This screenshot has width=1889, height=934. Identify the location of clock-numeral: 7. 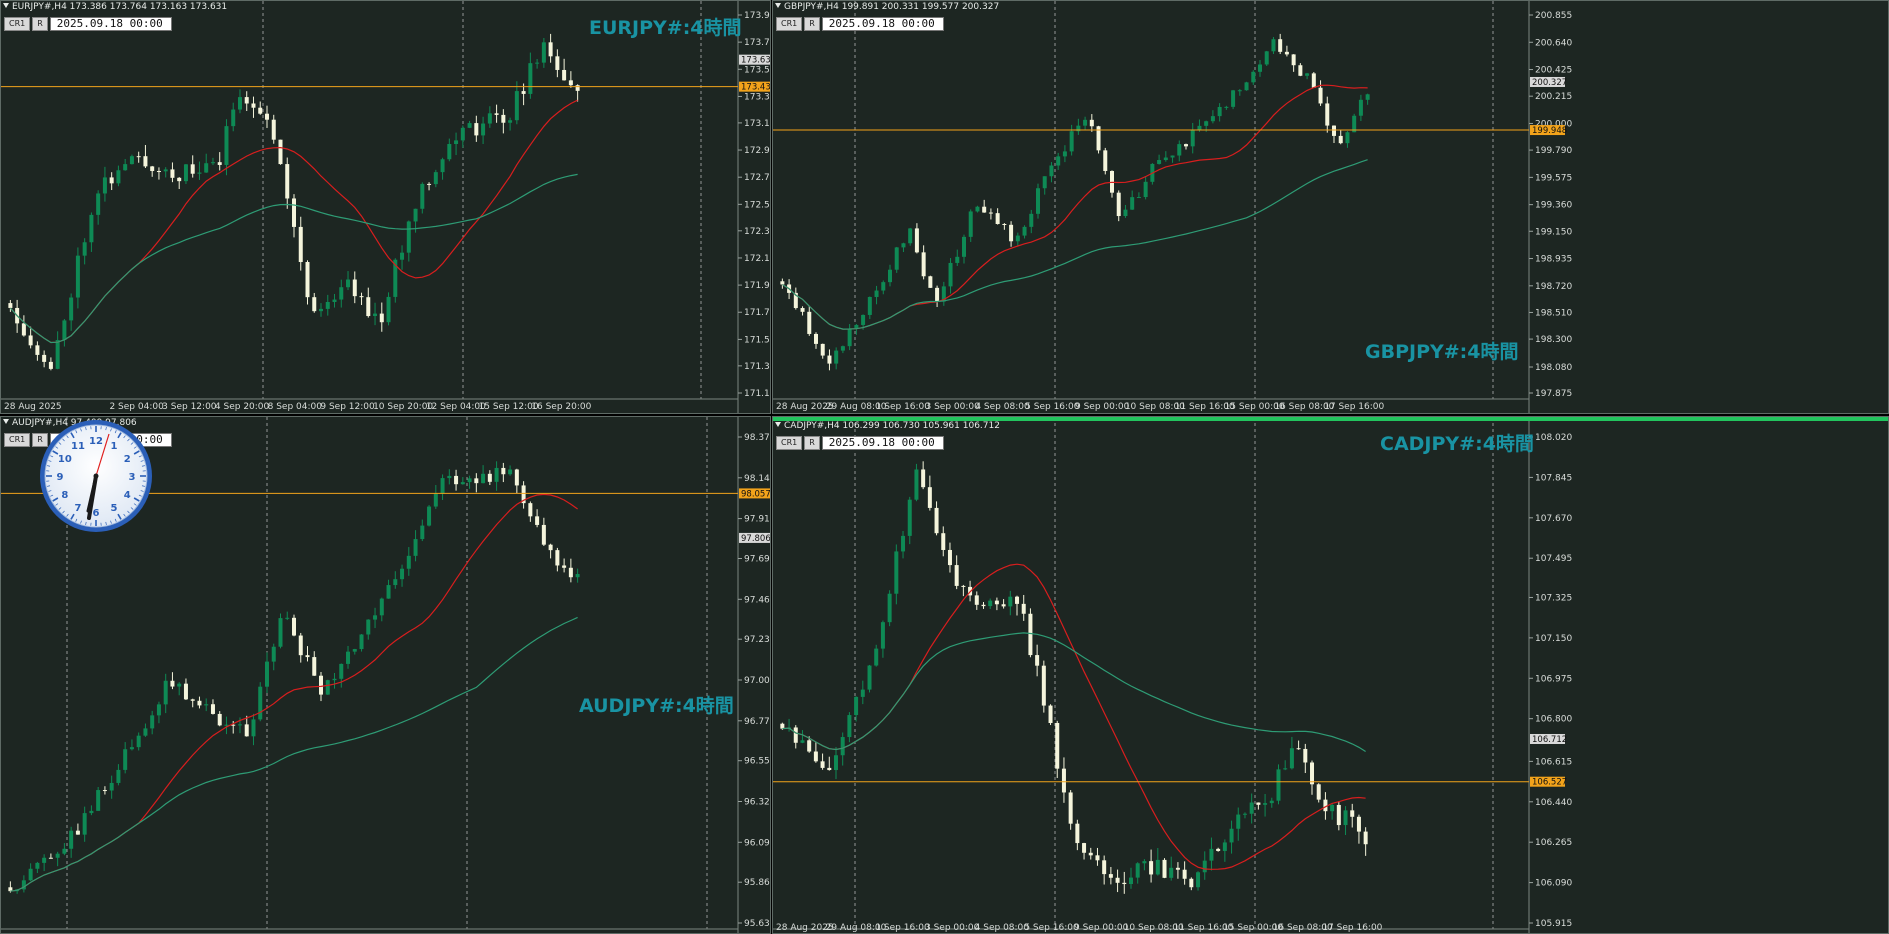
(78, 508).